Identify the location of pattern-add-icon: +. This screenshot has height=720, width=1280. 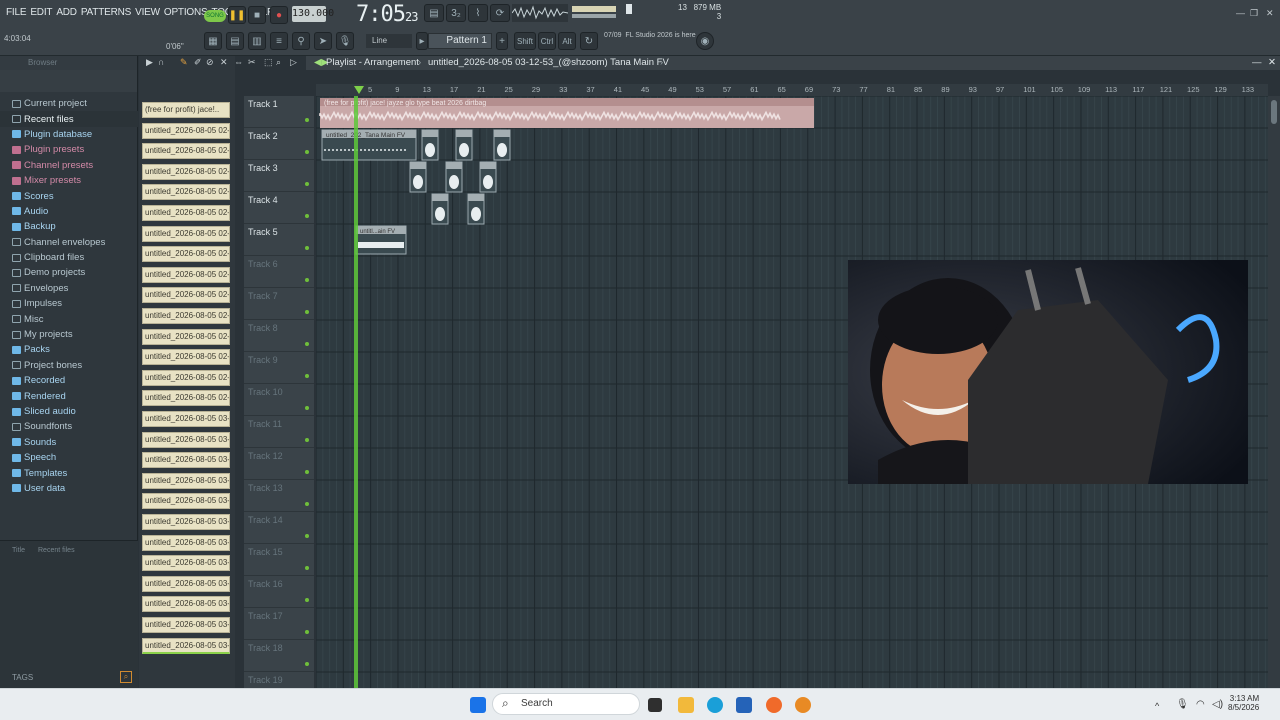
(502, 41).